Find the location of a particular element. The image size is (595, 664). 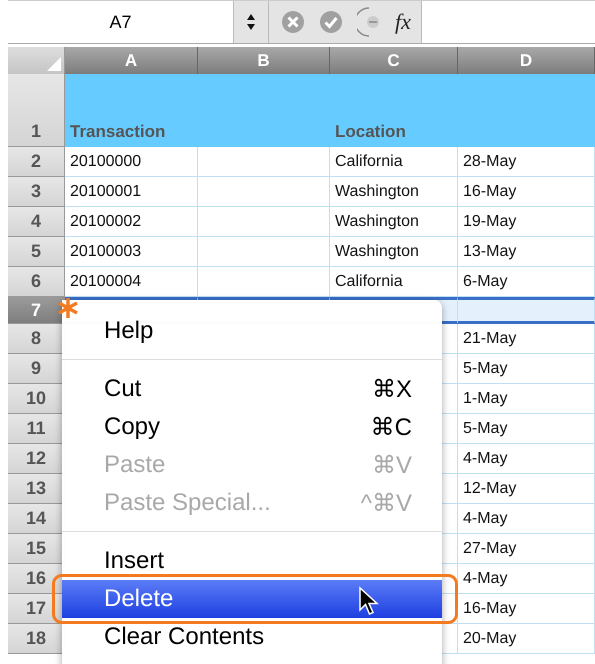

row-header: 5 is located at coordinates (36, 252).